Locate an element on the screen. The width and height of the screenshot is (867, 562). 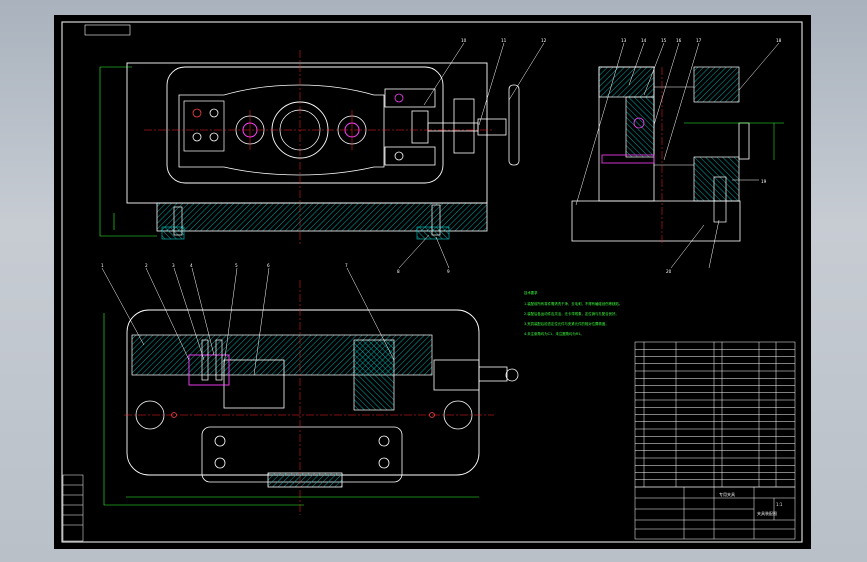
part-label: 17 is located at coordinates (699, 40).